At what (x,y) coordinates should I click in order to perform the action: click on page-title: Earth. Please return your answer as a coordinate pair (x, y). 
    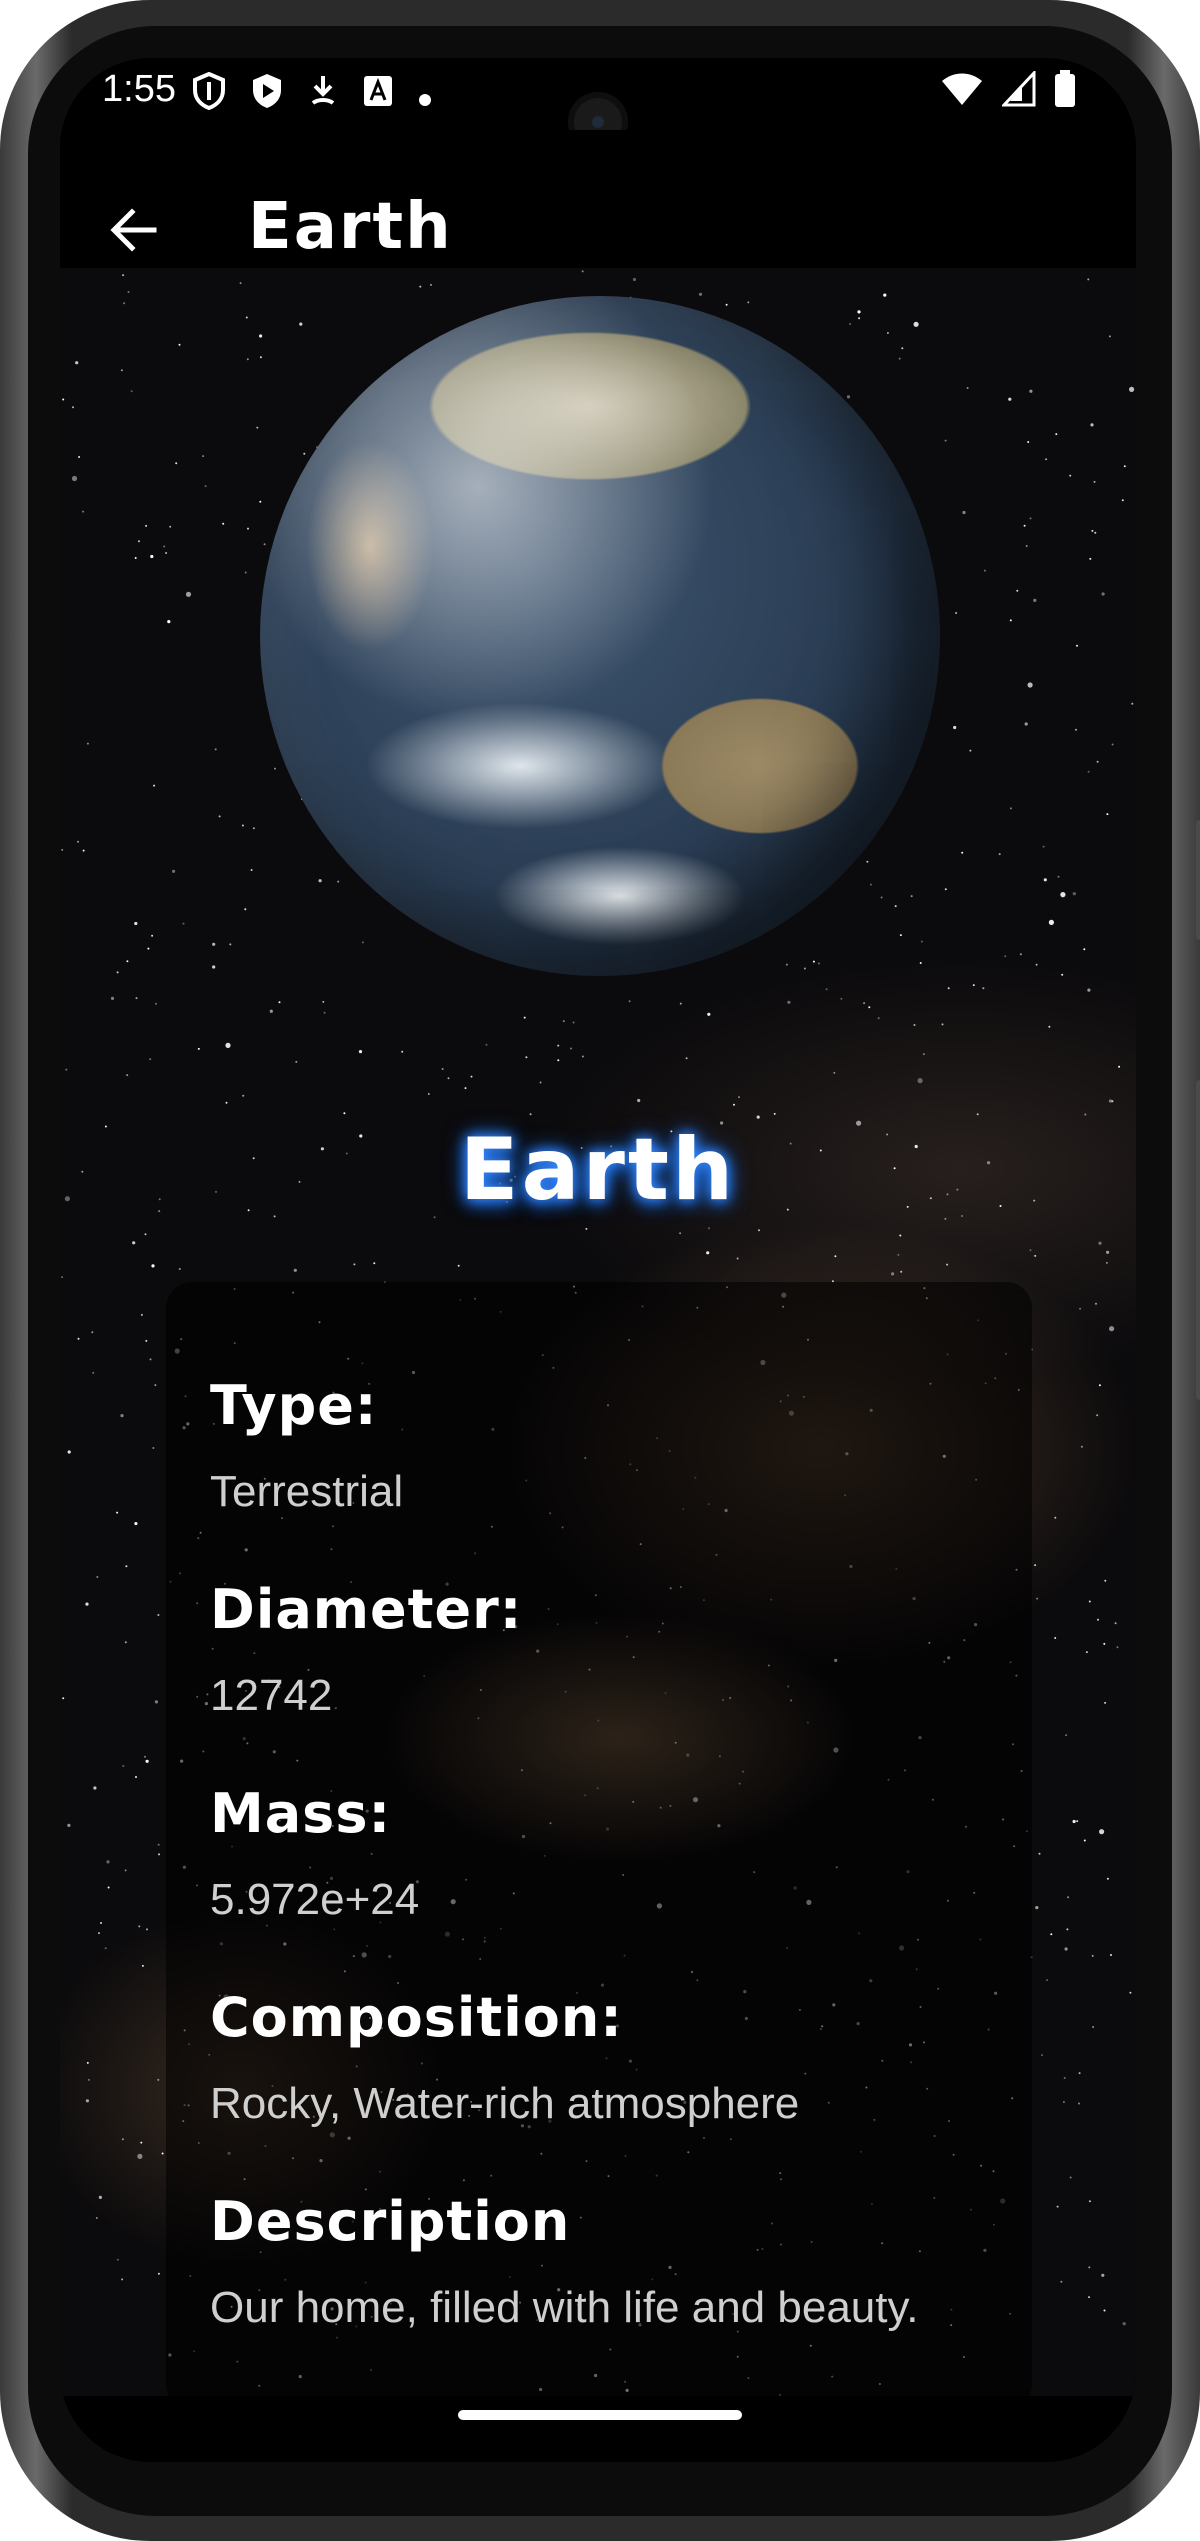
    Looking at the image, I should click on (350, 227).